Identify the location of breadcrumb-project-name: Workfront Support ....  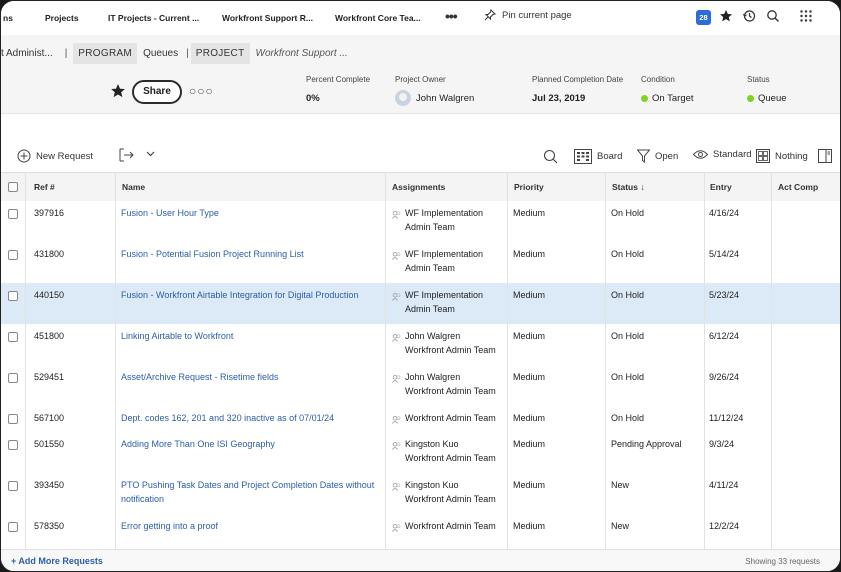
(302, 53).